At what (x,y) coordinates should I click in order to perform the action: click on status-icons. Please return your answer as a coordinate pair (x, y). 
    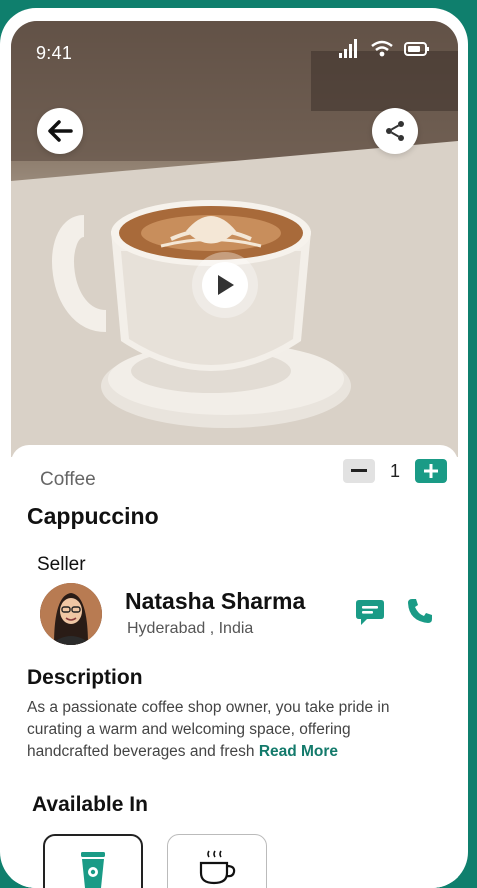
    Looking at the image, I should click on (384, 49).